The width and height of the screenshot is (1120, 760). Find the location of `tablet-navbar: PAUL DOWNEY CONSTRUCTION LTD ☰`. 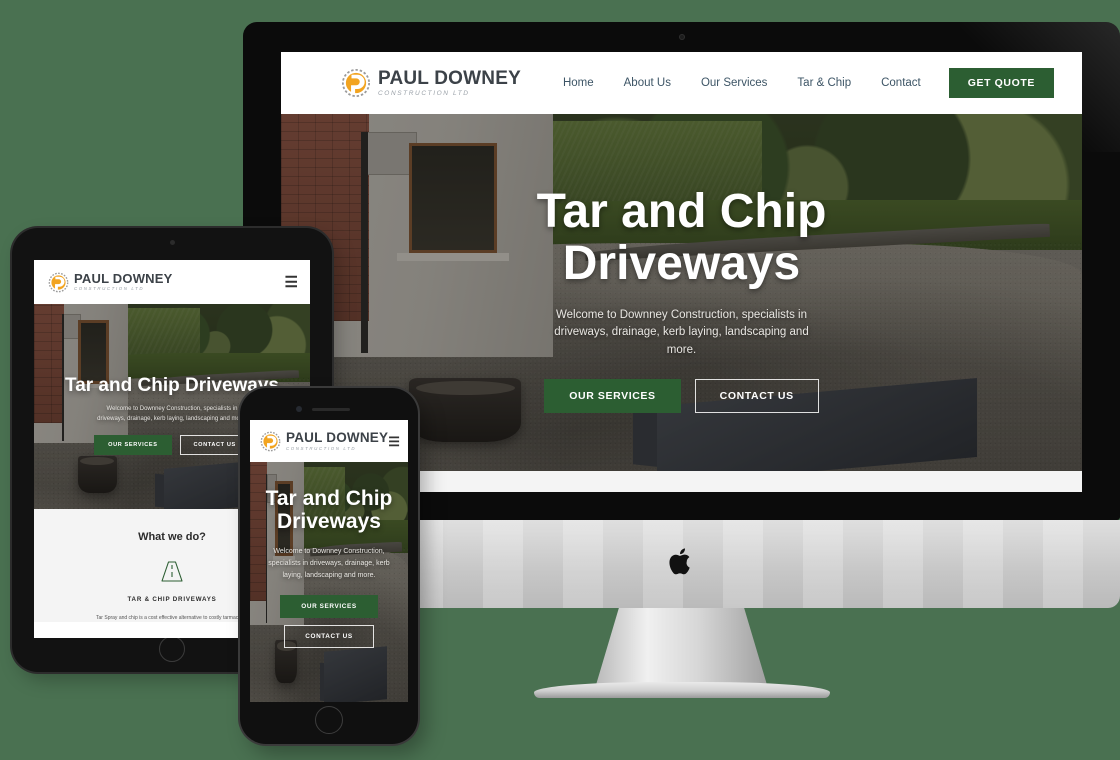

tablet-navbar: PAUL DOWNEY CONSTRUCTION LTD ☰ is located at coordinates (172, 282).